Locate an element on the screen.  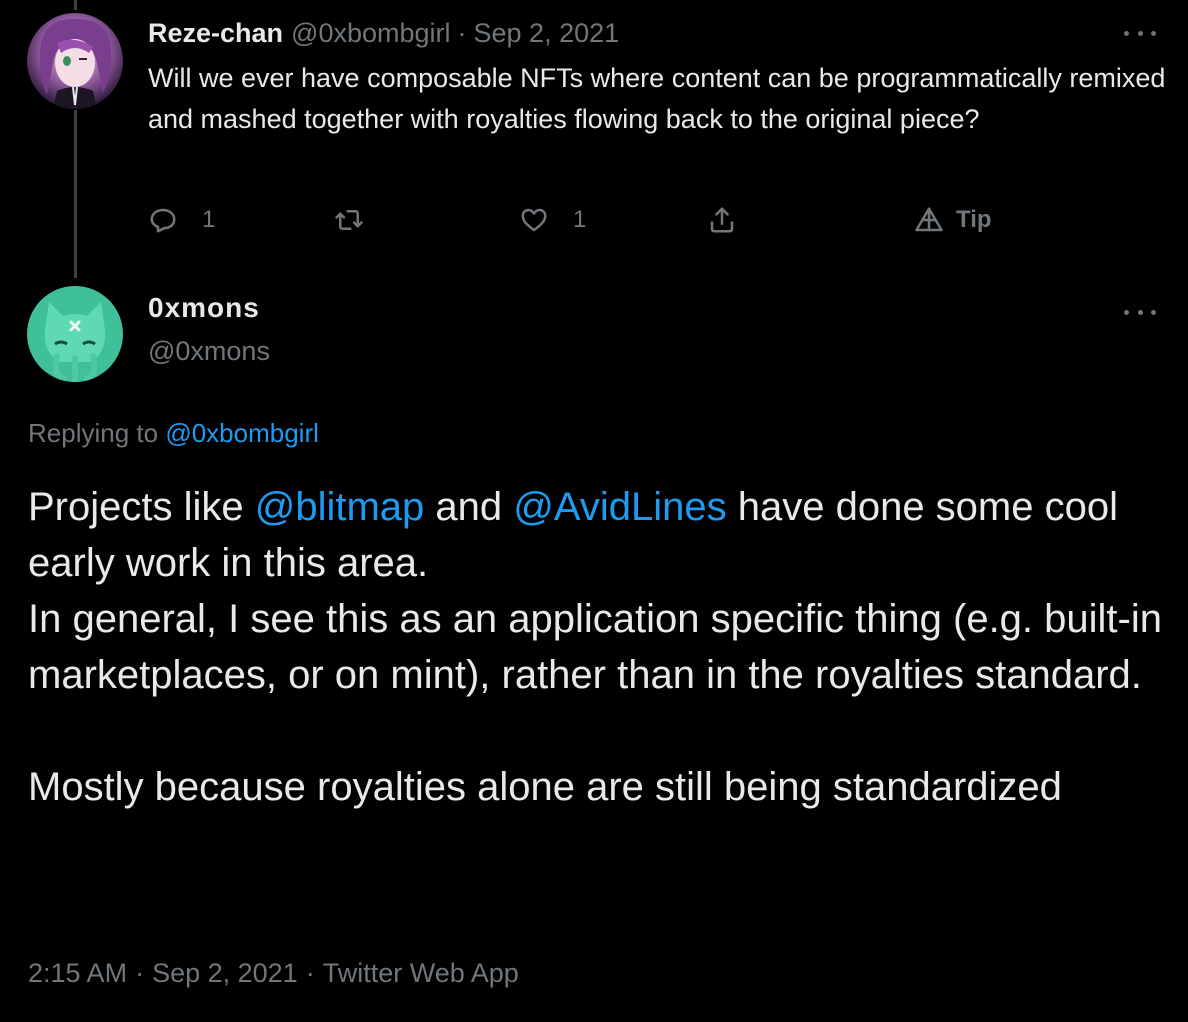
replying-to: Replying to @0xbombgirl is located at coordinates (173, 433).